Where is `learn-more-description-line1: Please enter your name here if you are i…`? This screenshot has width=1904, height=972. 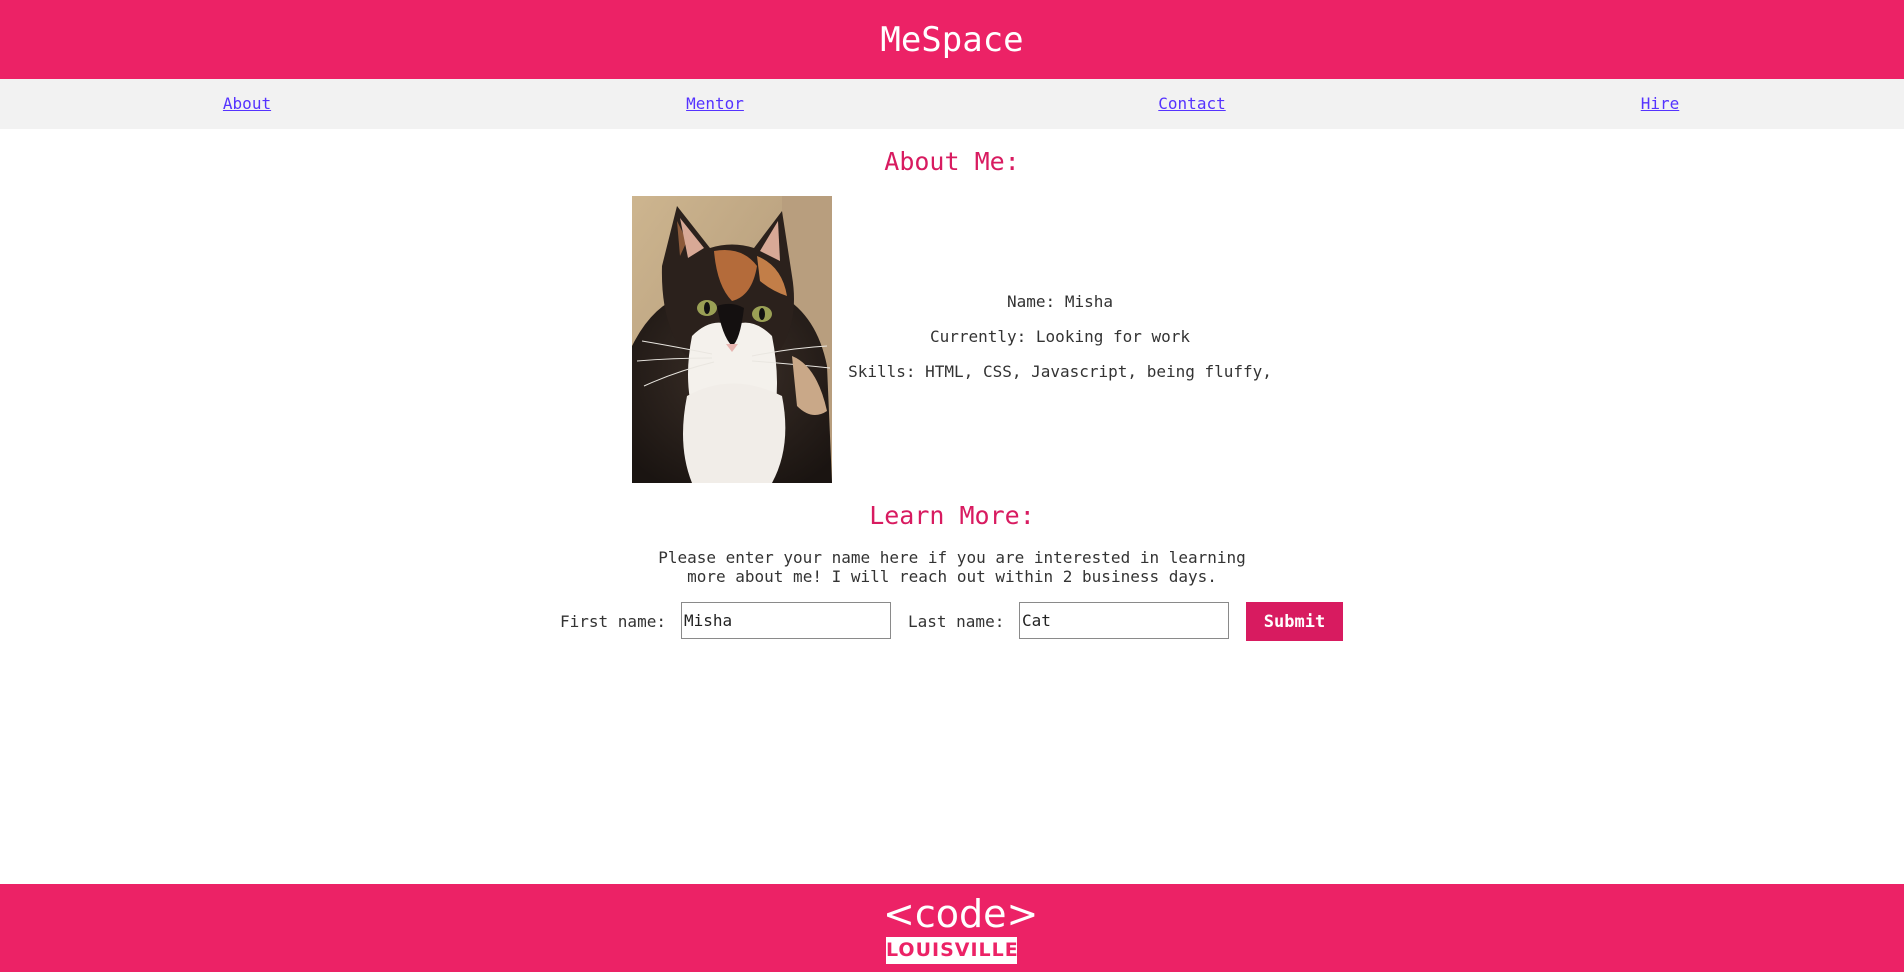
learn-more-description-line1: Please enter your name here if you are i… is located at coordinates (952, 557).